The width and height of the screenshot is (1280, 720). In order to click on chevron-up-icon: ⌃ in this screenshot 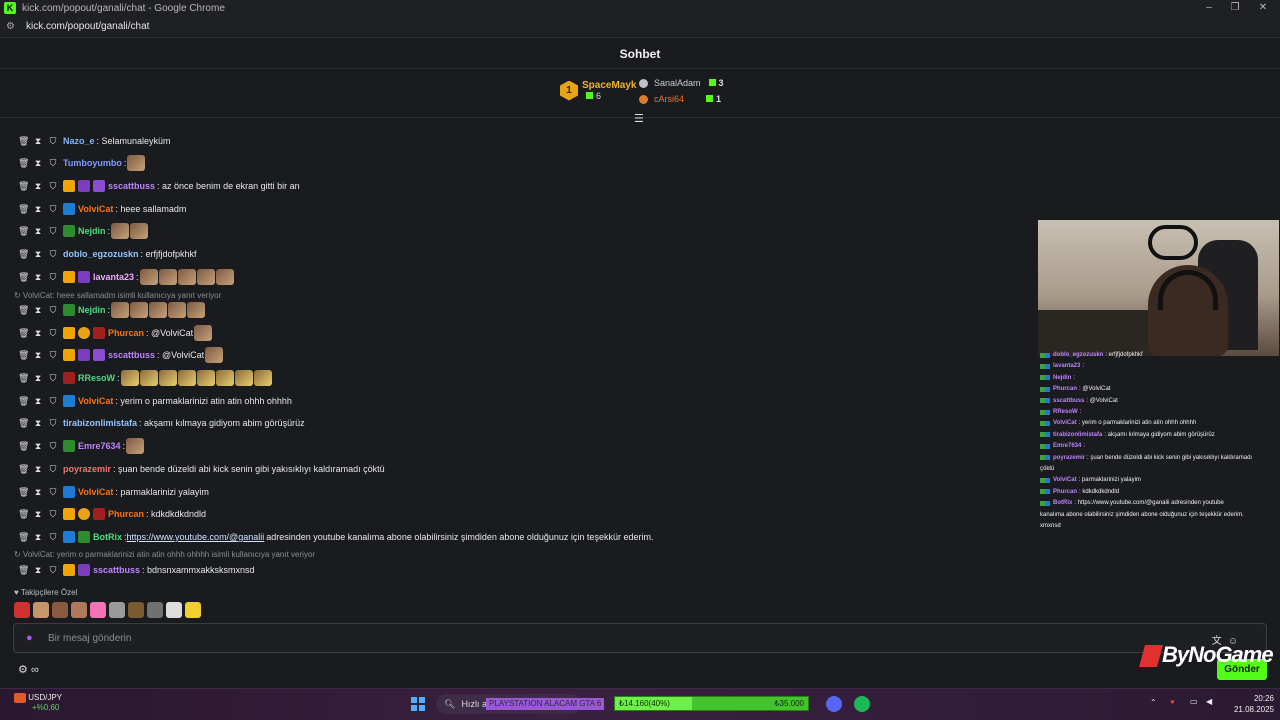, I will do `click(1153, 702)`.